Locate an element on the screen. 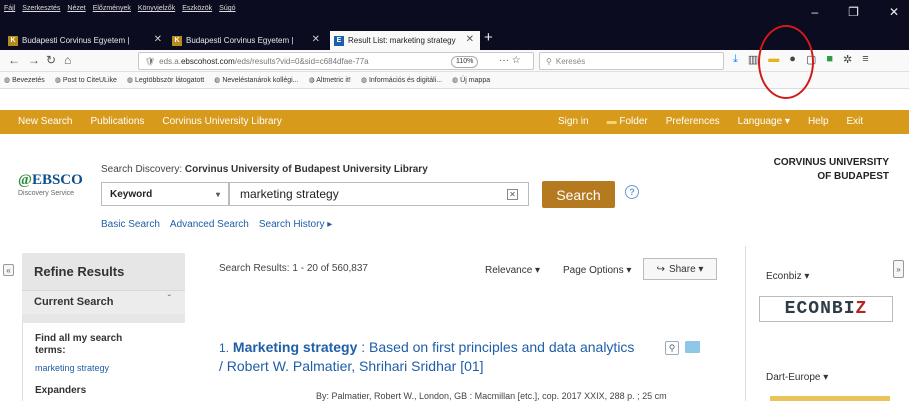  reload-icon: ↻ is located at coordinates (51, 60).